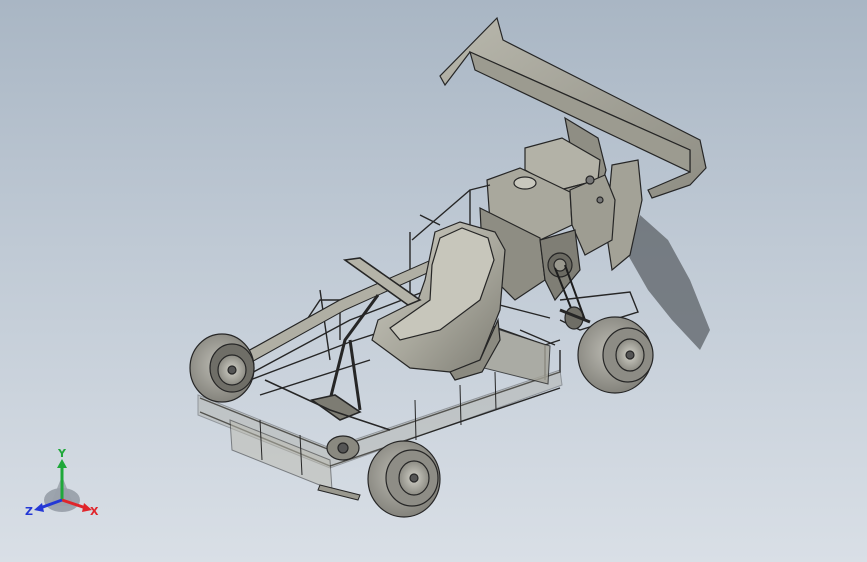 This screenshot has height=562, width=867. I want to click on rear-axle, so click(575, 318).